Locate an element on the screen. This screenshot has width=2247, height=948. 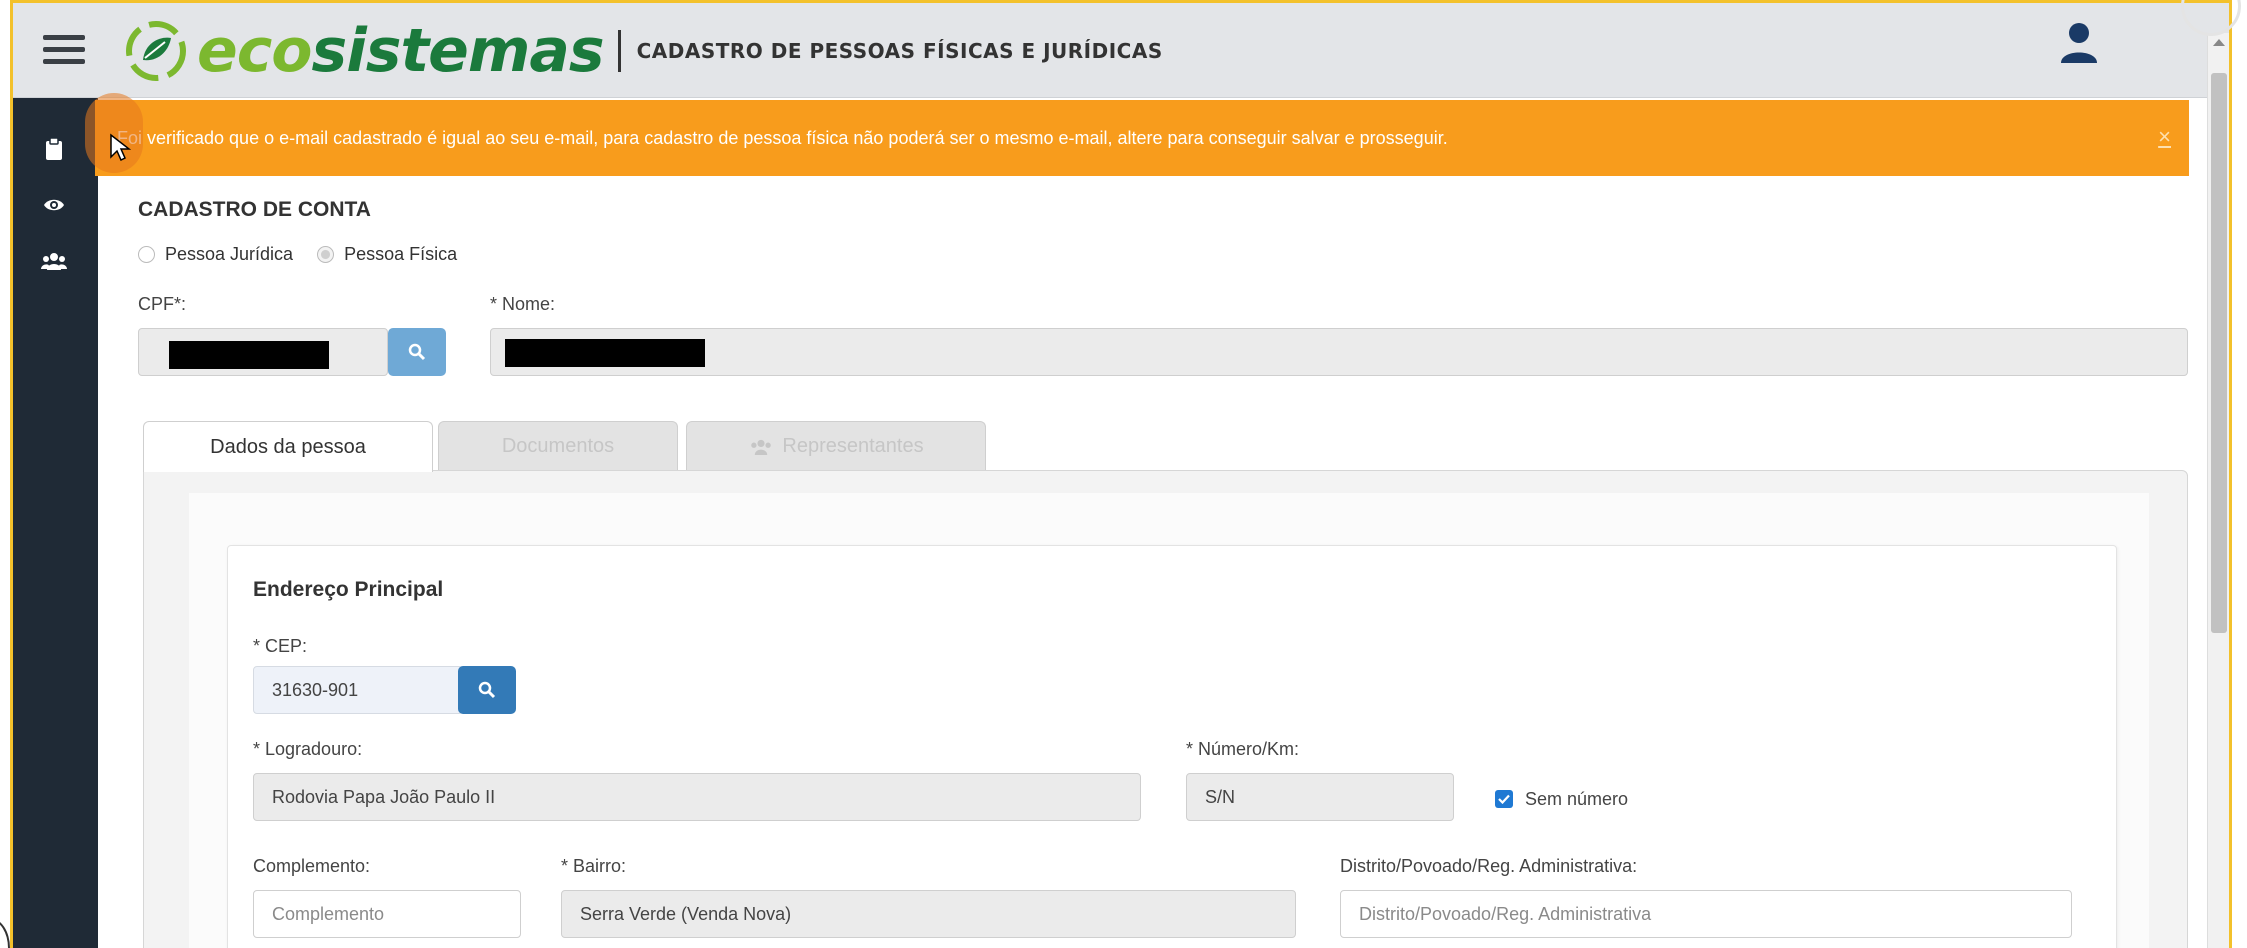
brand-eco-text: eco is located at coordinates (254, 51).